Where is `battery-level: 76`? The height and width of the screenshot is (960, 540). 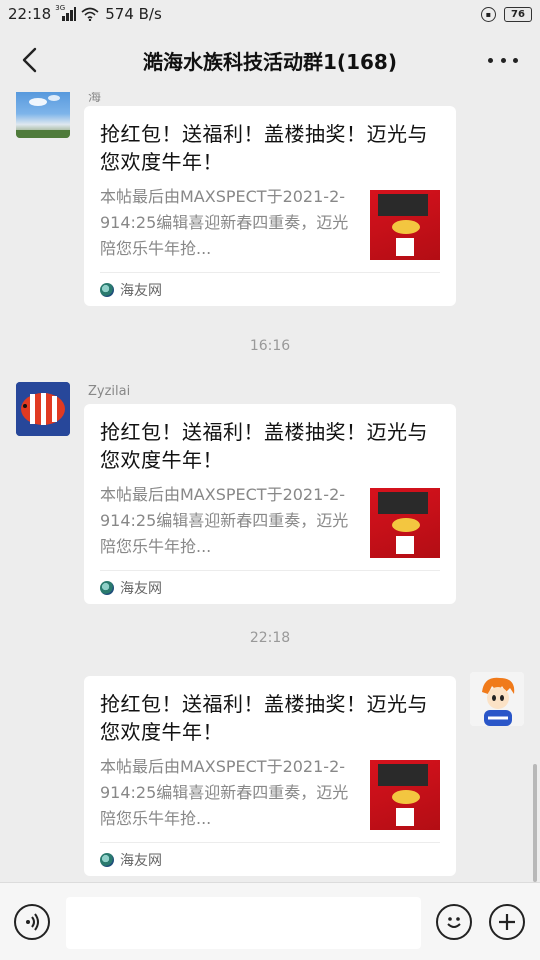 battery-level: 76 is located at coordinates (518, 14).